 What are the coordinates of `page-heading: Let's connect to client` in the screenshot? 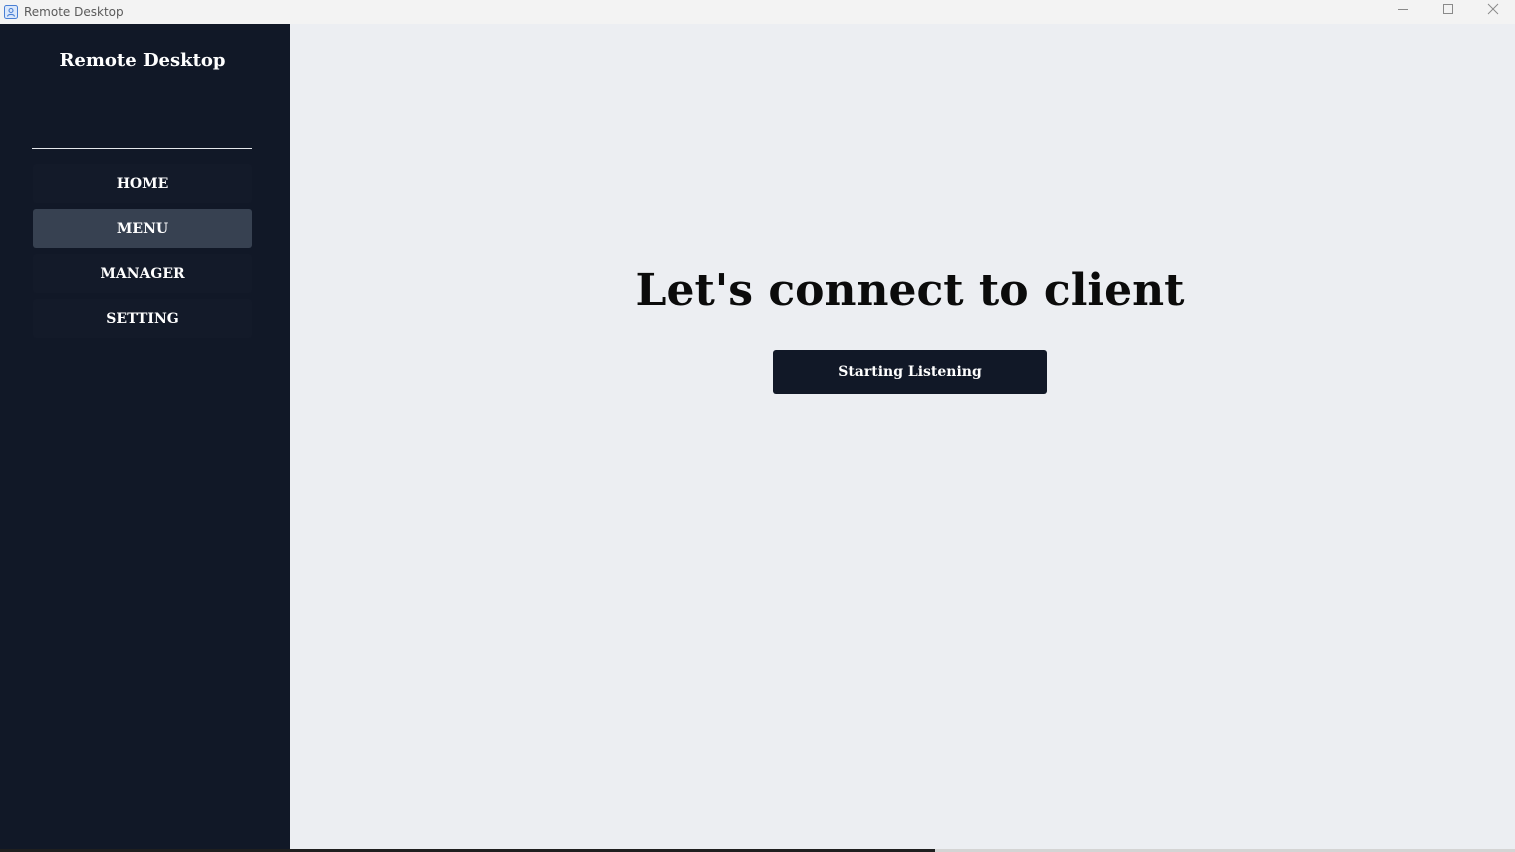 It's located at (910, 290).